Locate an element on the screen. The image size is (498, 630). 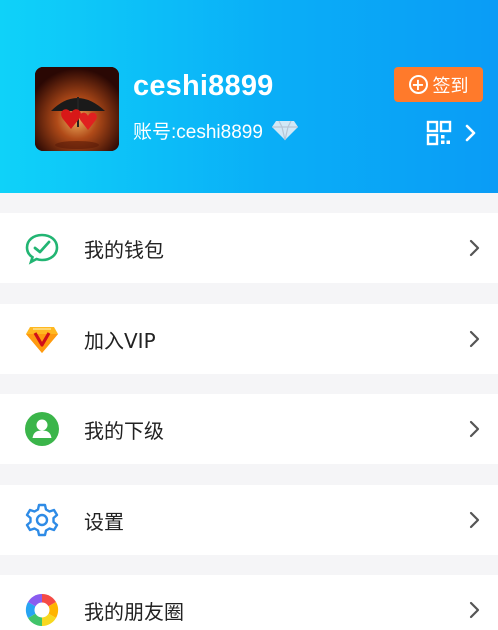
checkin-button: + 签到 is located at coordinates (438, 84).